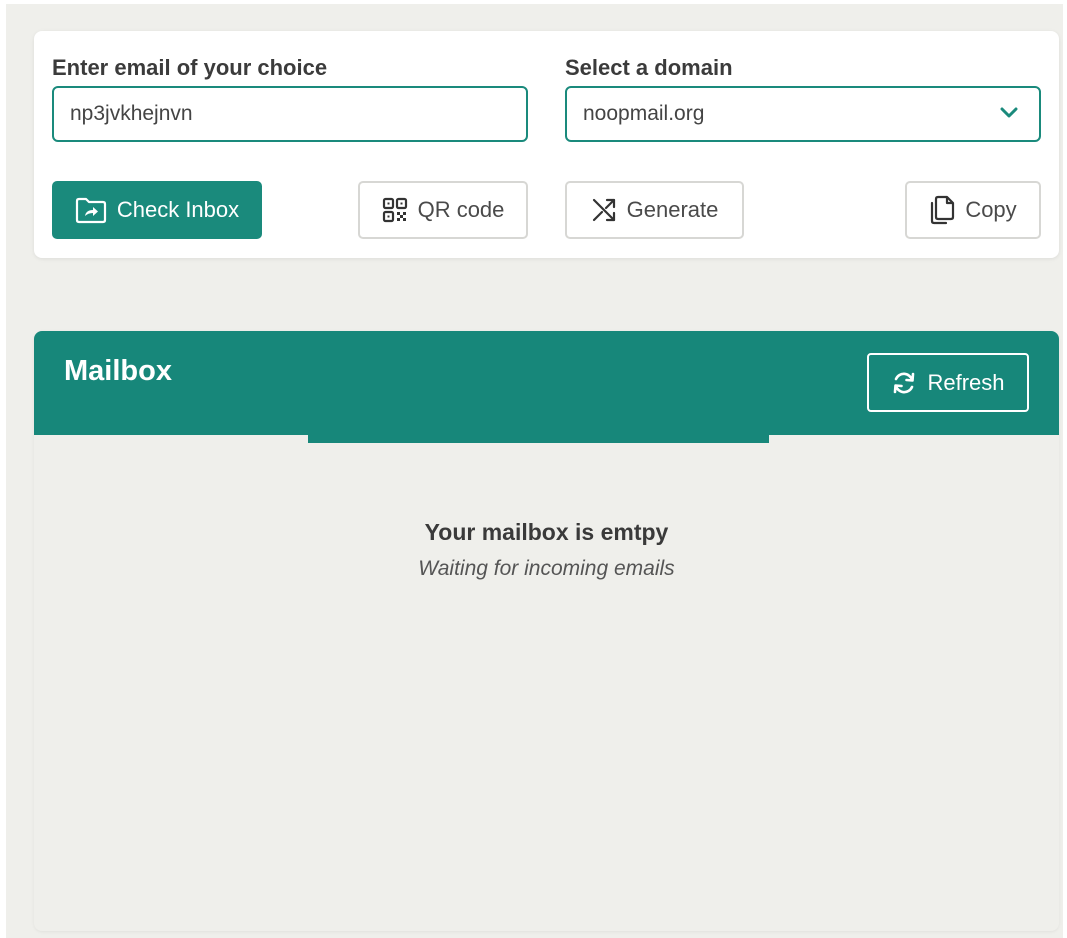 Image resolution: width=1067 pixels, height=938 pixels. What do you see at coordinates (290, 114) in the screenshot?
I see `email-input: np3jvkhejnvn` at bounding box center [290, 114].